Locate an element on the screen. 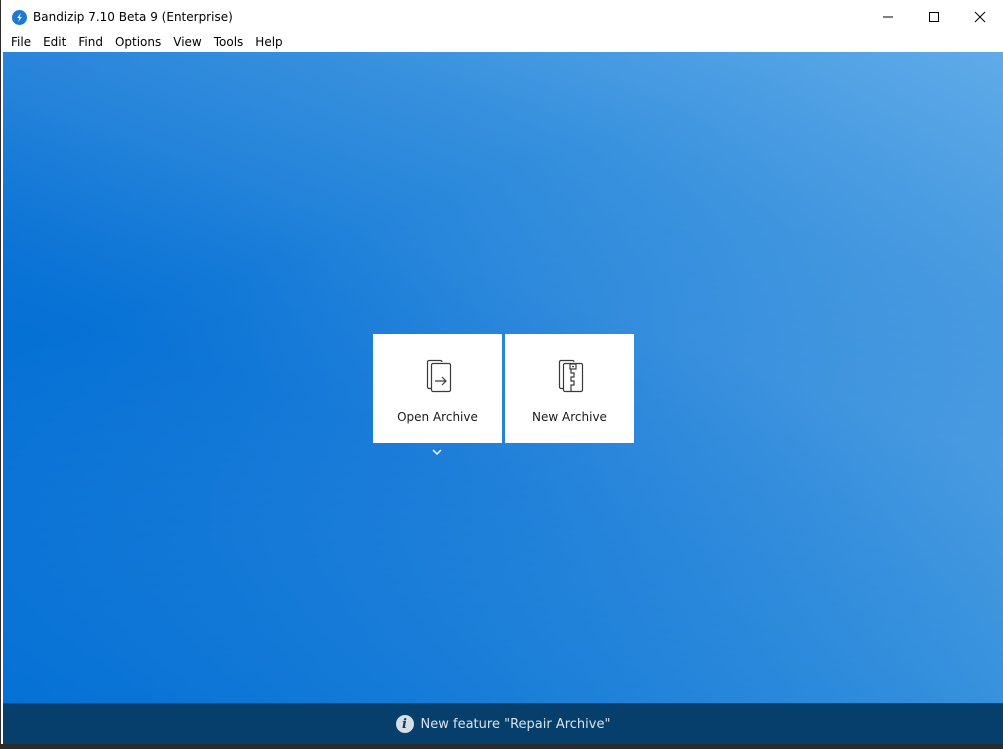 This screenshot has width=1003, height=749. close-button is located at coordinates (980, 16).